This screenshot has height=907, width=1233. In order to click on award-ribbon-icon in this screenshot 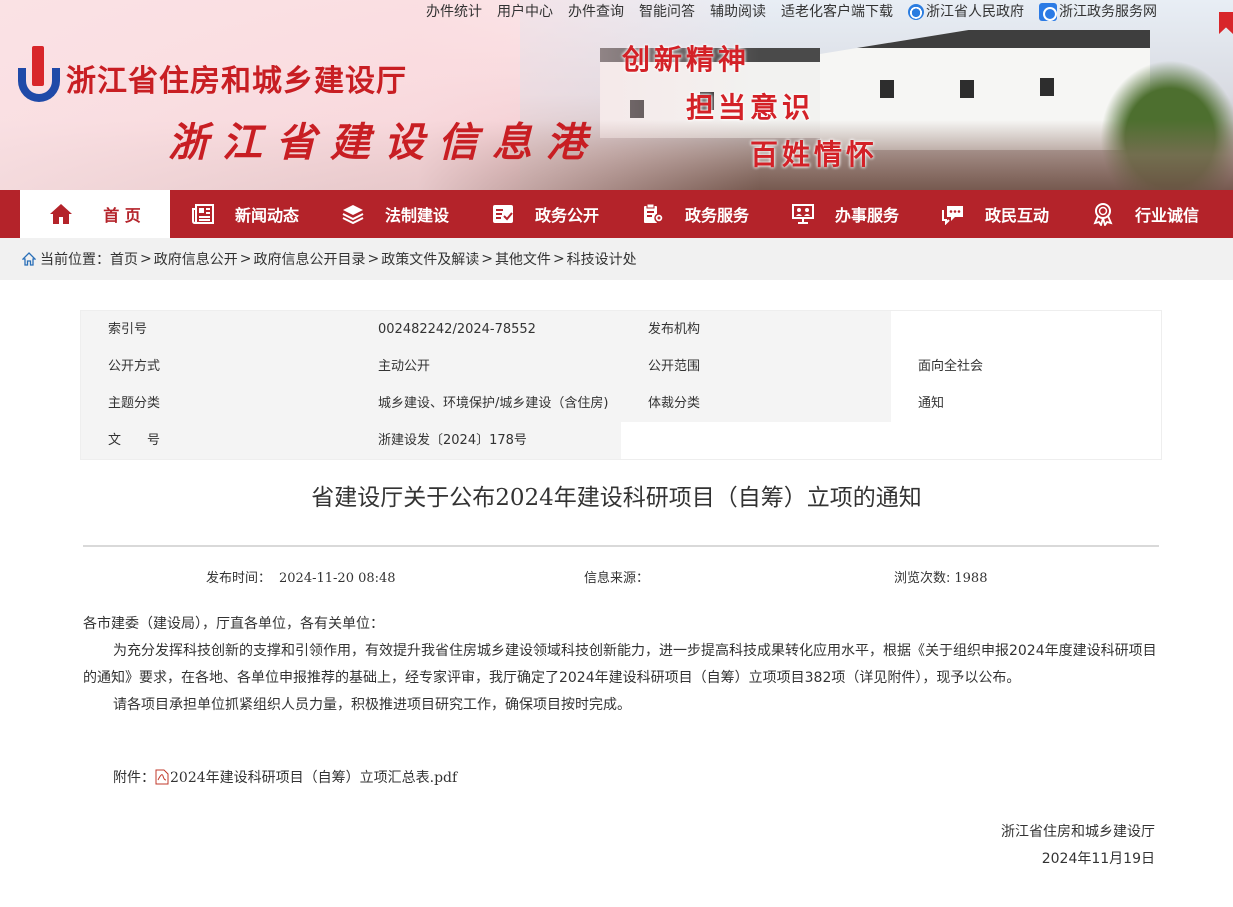, I will do `click(1103, 214)`.